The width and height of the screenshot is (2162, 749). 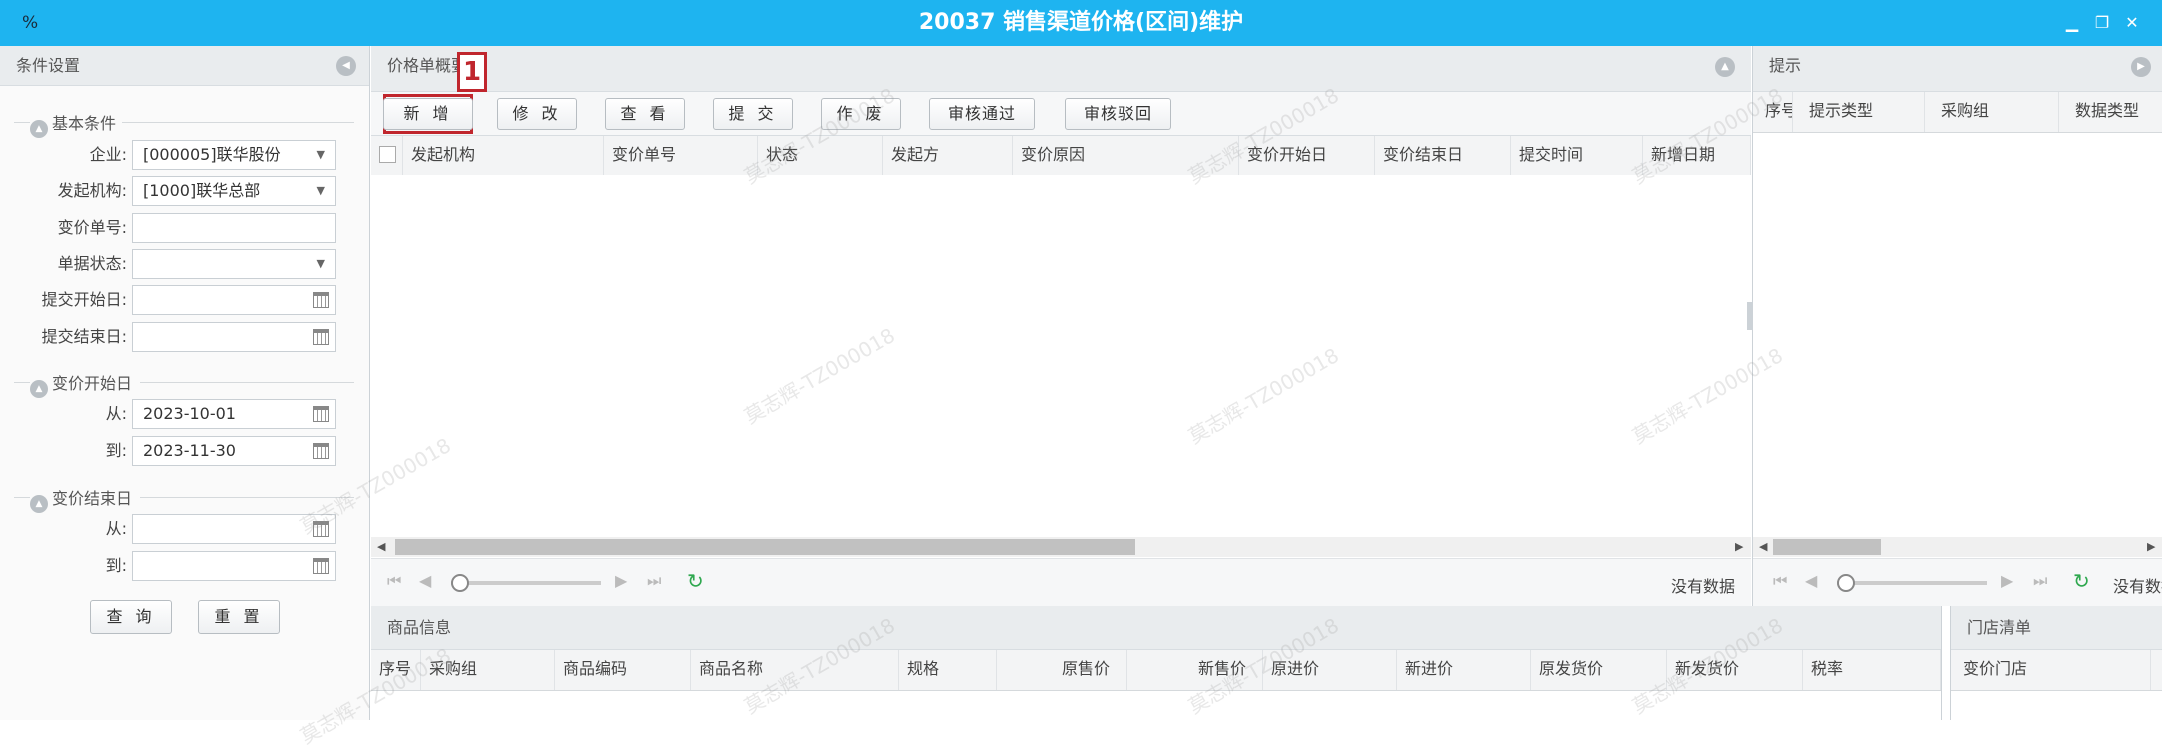 What do you see at coordinates (1773, 112) in the screenshot?
I see `hint-grid-col: 序号` at bounding box center [1773, 112].